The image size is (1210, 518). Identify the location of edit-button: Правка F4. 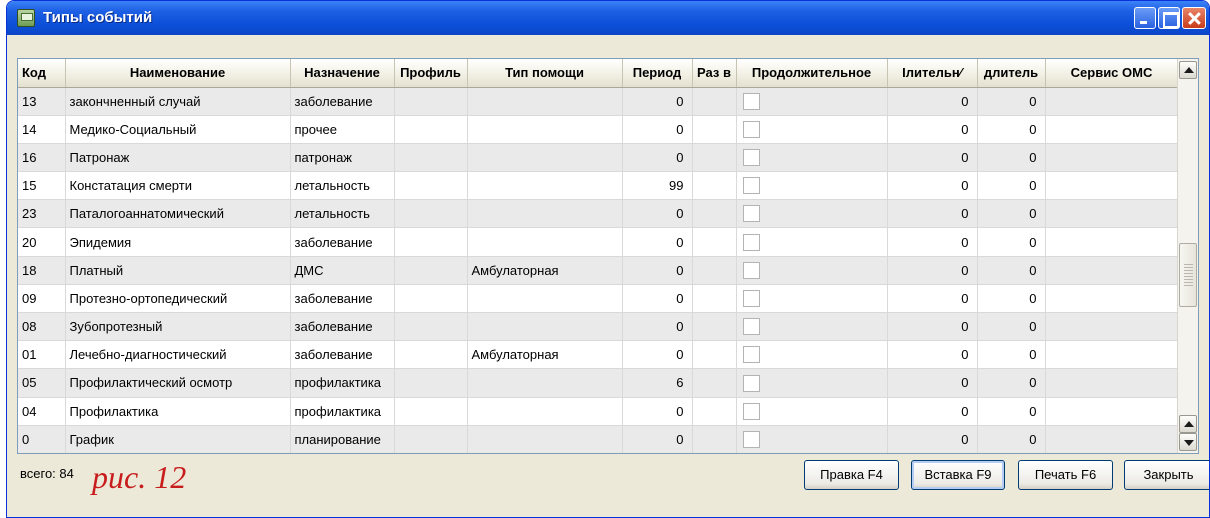
(851, 475).